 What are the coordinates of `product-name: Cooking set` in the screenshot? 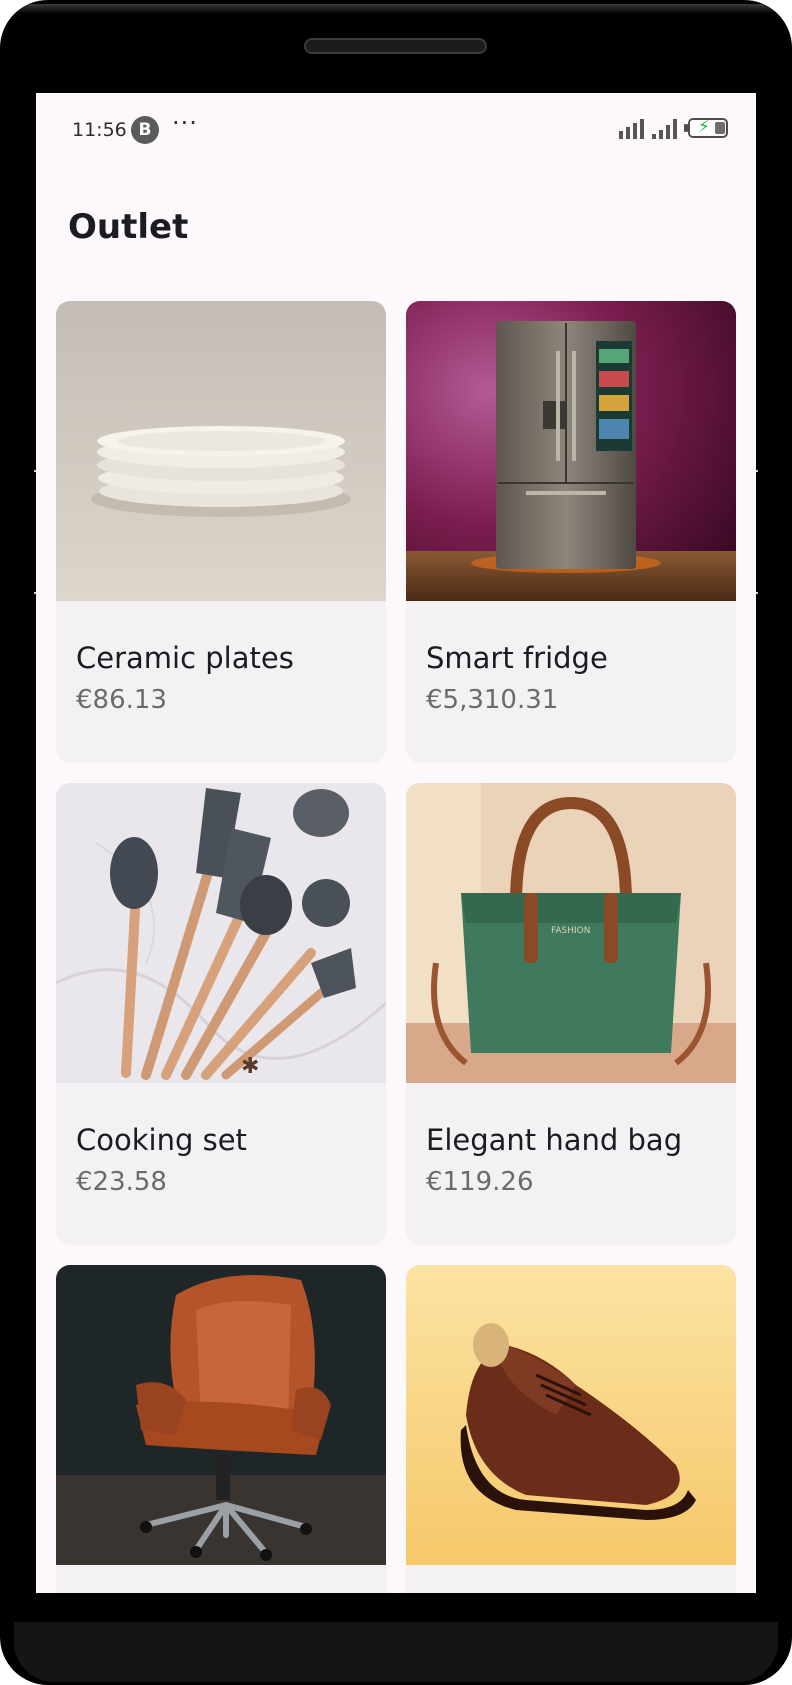 It's located at (161, 1140).